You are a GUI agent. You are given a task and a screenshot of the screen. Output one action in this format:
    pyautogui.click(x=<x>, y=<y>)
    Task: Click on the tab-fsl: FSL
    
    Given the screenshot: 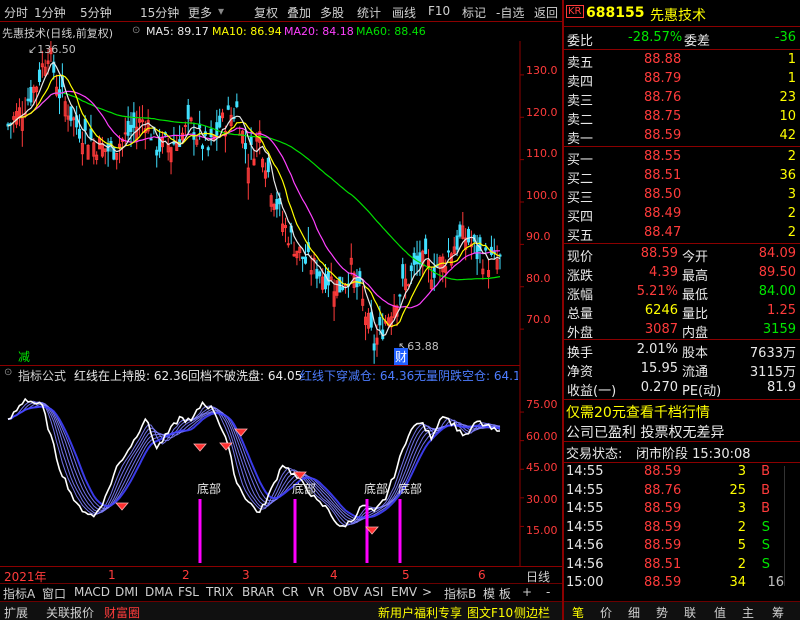 What is the action you would take?
    pyautogui.click(x=188, y=592)
    